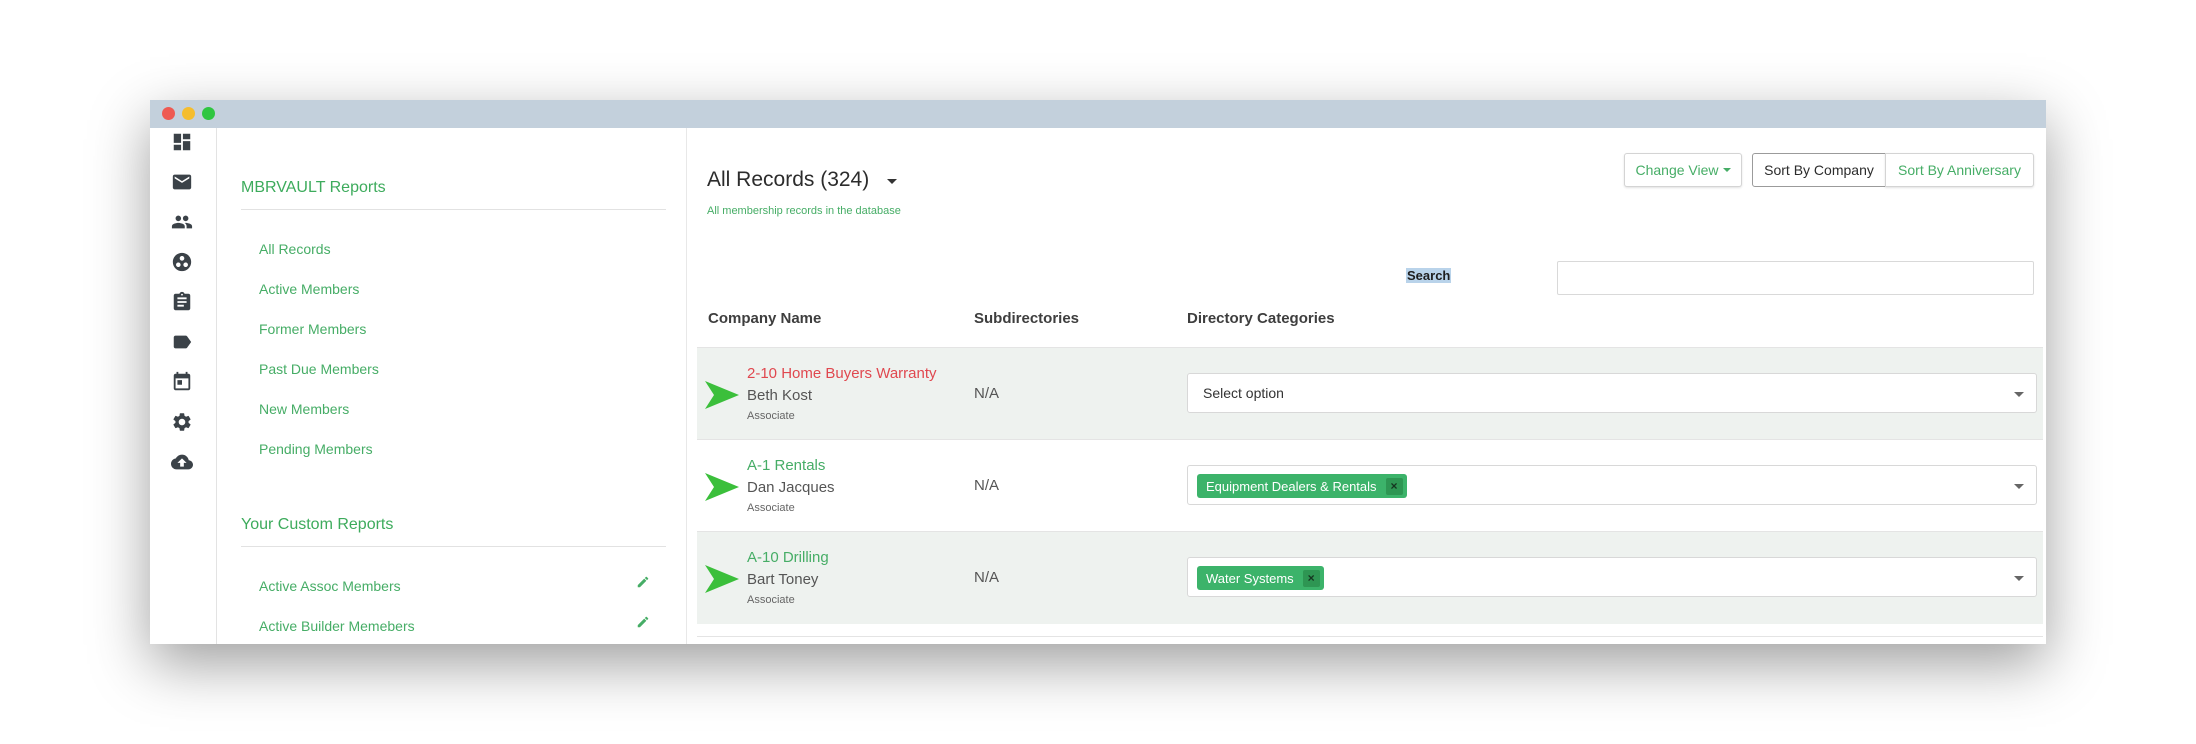 The image size is (2196, 744). I want to click on custom-reports-heading: Your Custom Reports, so click(453, 531).